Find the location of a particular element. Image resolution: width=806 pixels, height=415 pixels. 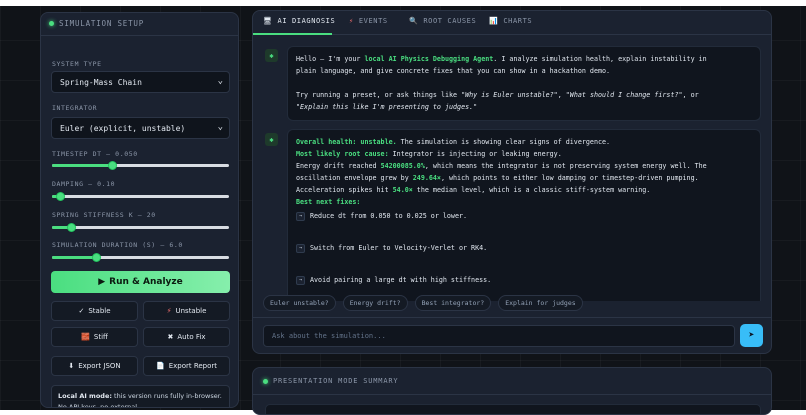

acceleration-spike-value: 54.0× is located at coordinates (402, 190).